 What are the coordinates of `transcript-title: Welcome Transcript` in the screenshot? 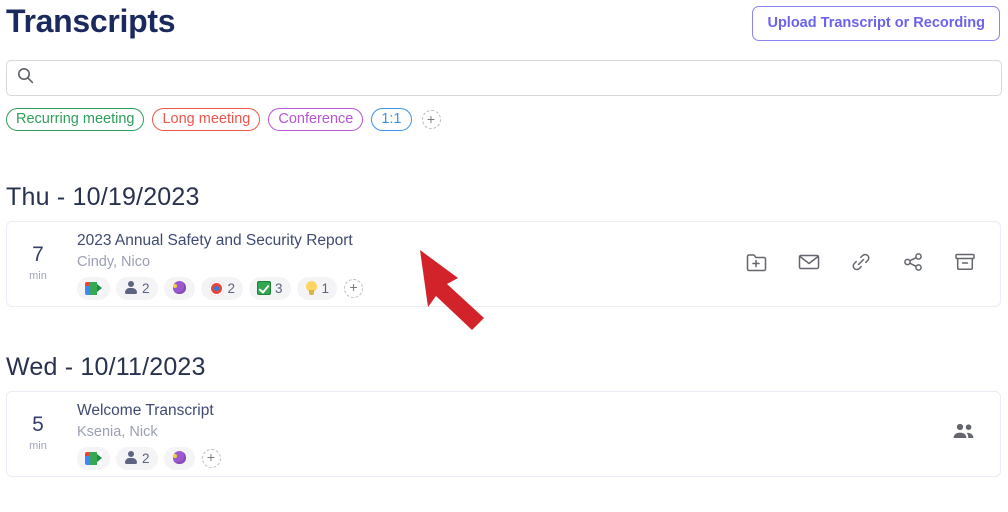 It's located at (513, 411).